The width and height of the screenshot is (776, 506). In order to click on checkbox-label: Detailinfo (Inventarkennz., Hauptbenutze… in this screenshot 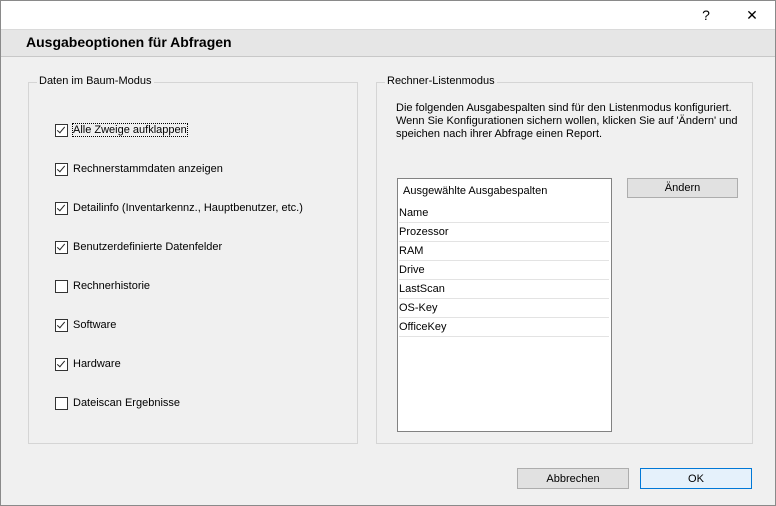, I will do `click(188, 208)`.